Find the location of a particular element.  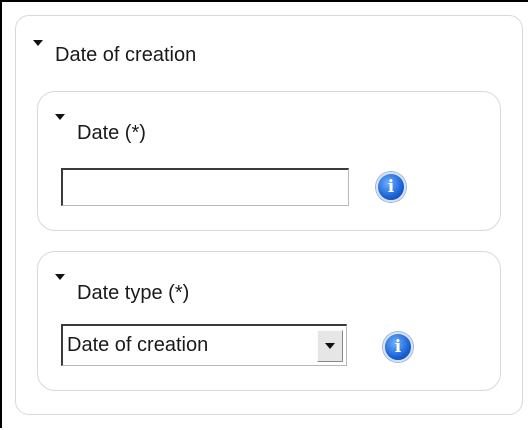

date-of-creation-header: Date of creation is located at coordinates (114, 53).